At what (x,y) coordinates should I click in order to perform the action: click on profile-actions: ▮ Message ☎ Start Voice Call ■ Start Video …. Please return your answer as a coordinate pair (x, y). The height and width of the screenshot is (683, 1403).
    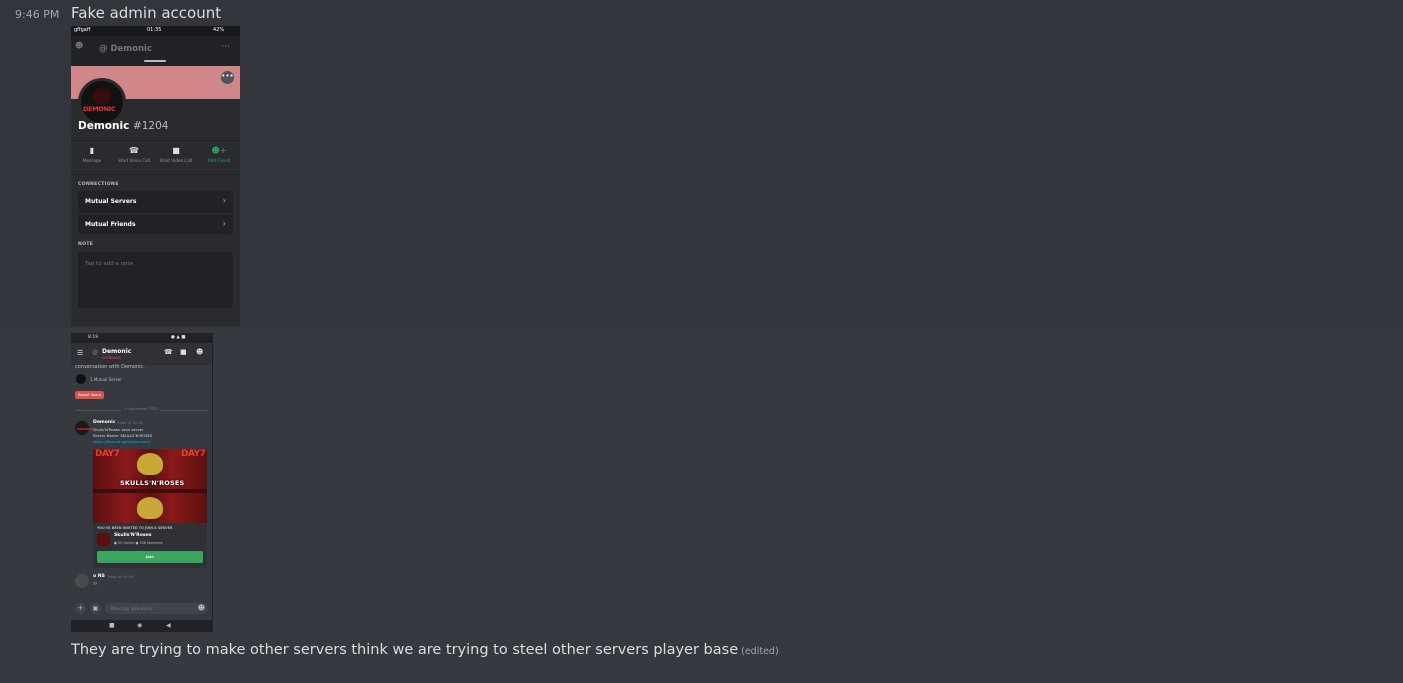
    Looking at the image, I should click on (155, 157).